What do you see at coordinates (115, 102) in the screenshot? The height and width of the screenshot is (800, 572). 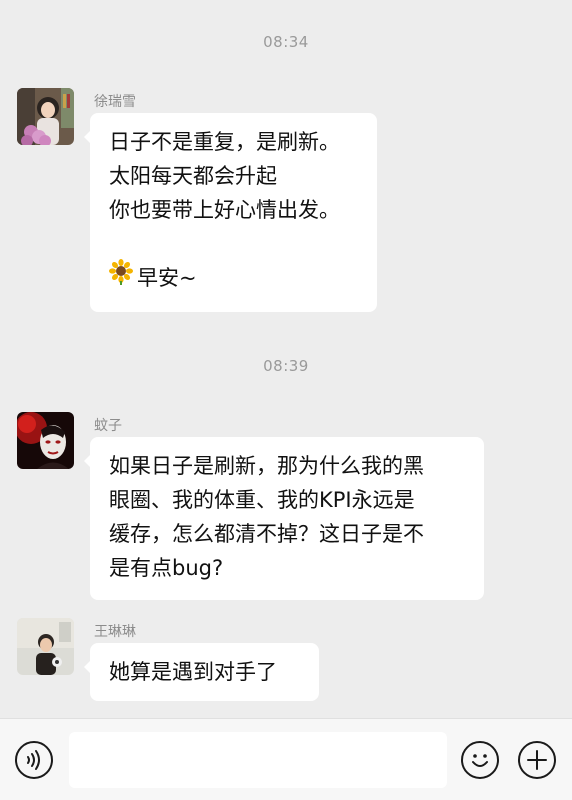 I see `sender-name: 徐瑞雪` at bounding box center [115, 102].